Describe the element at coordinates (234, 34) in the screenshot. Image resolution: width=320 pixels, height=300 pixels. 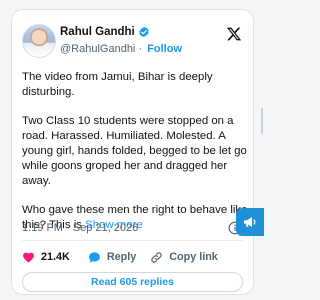
I see `x-logo-icon` at that location.